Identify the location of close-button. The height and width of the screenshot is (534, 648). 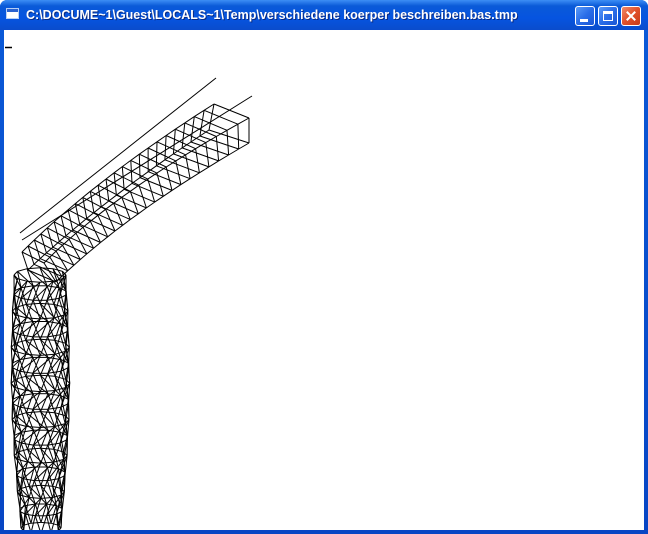
(631, 16).